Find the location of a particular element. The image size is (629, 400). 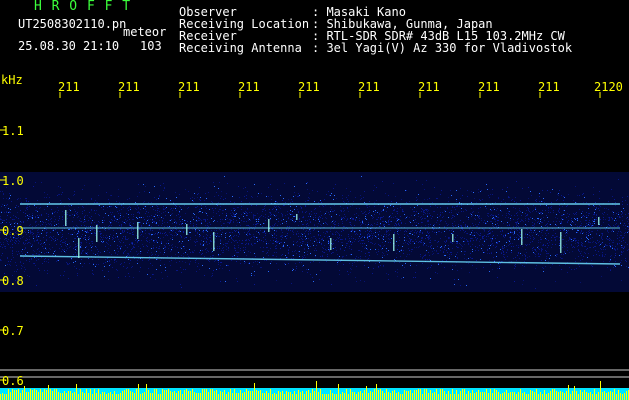

freq-tick-label: 0.9 is located at coordinates (13, 231).